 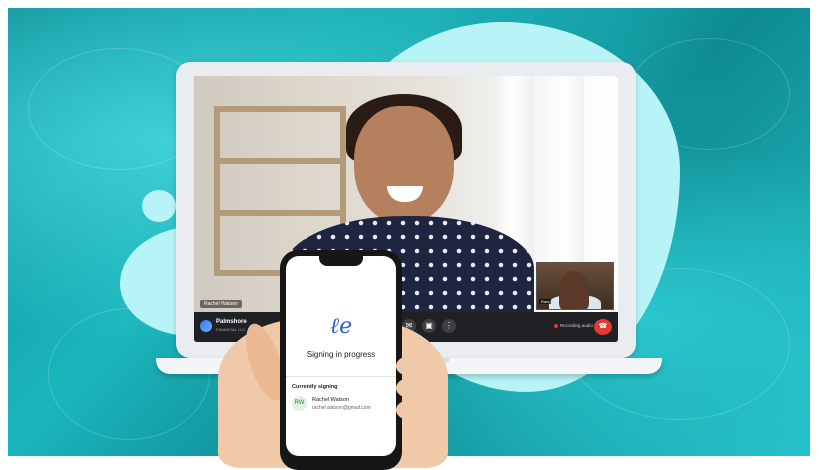 I want to click on record-dot-icon, so click(x=556, y=325).